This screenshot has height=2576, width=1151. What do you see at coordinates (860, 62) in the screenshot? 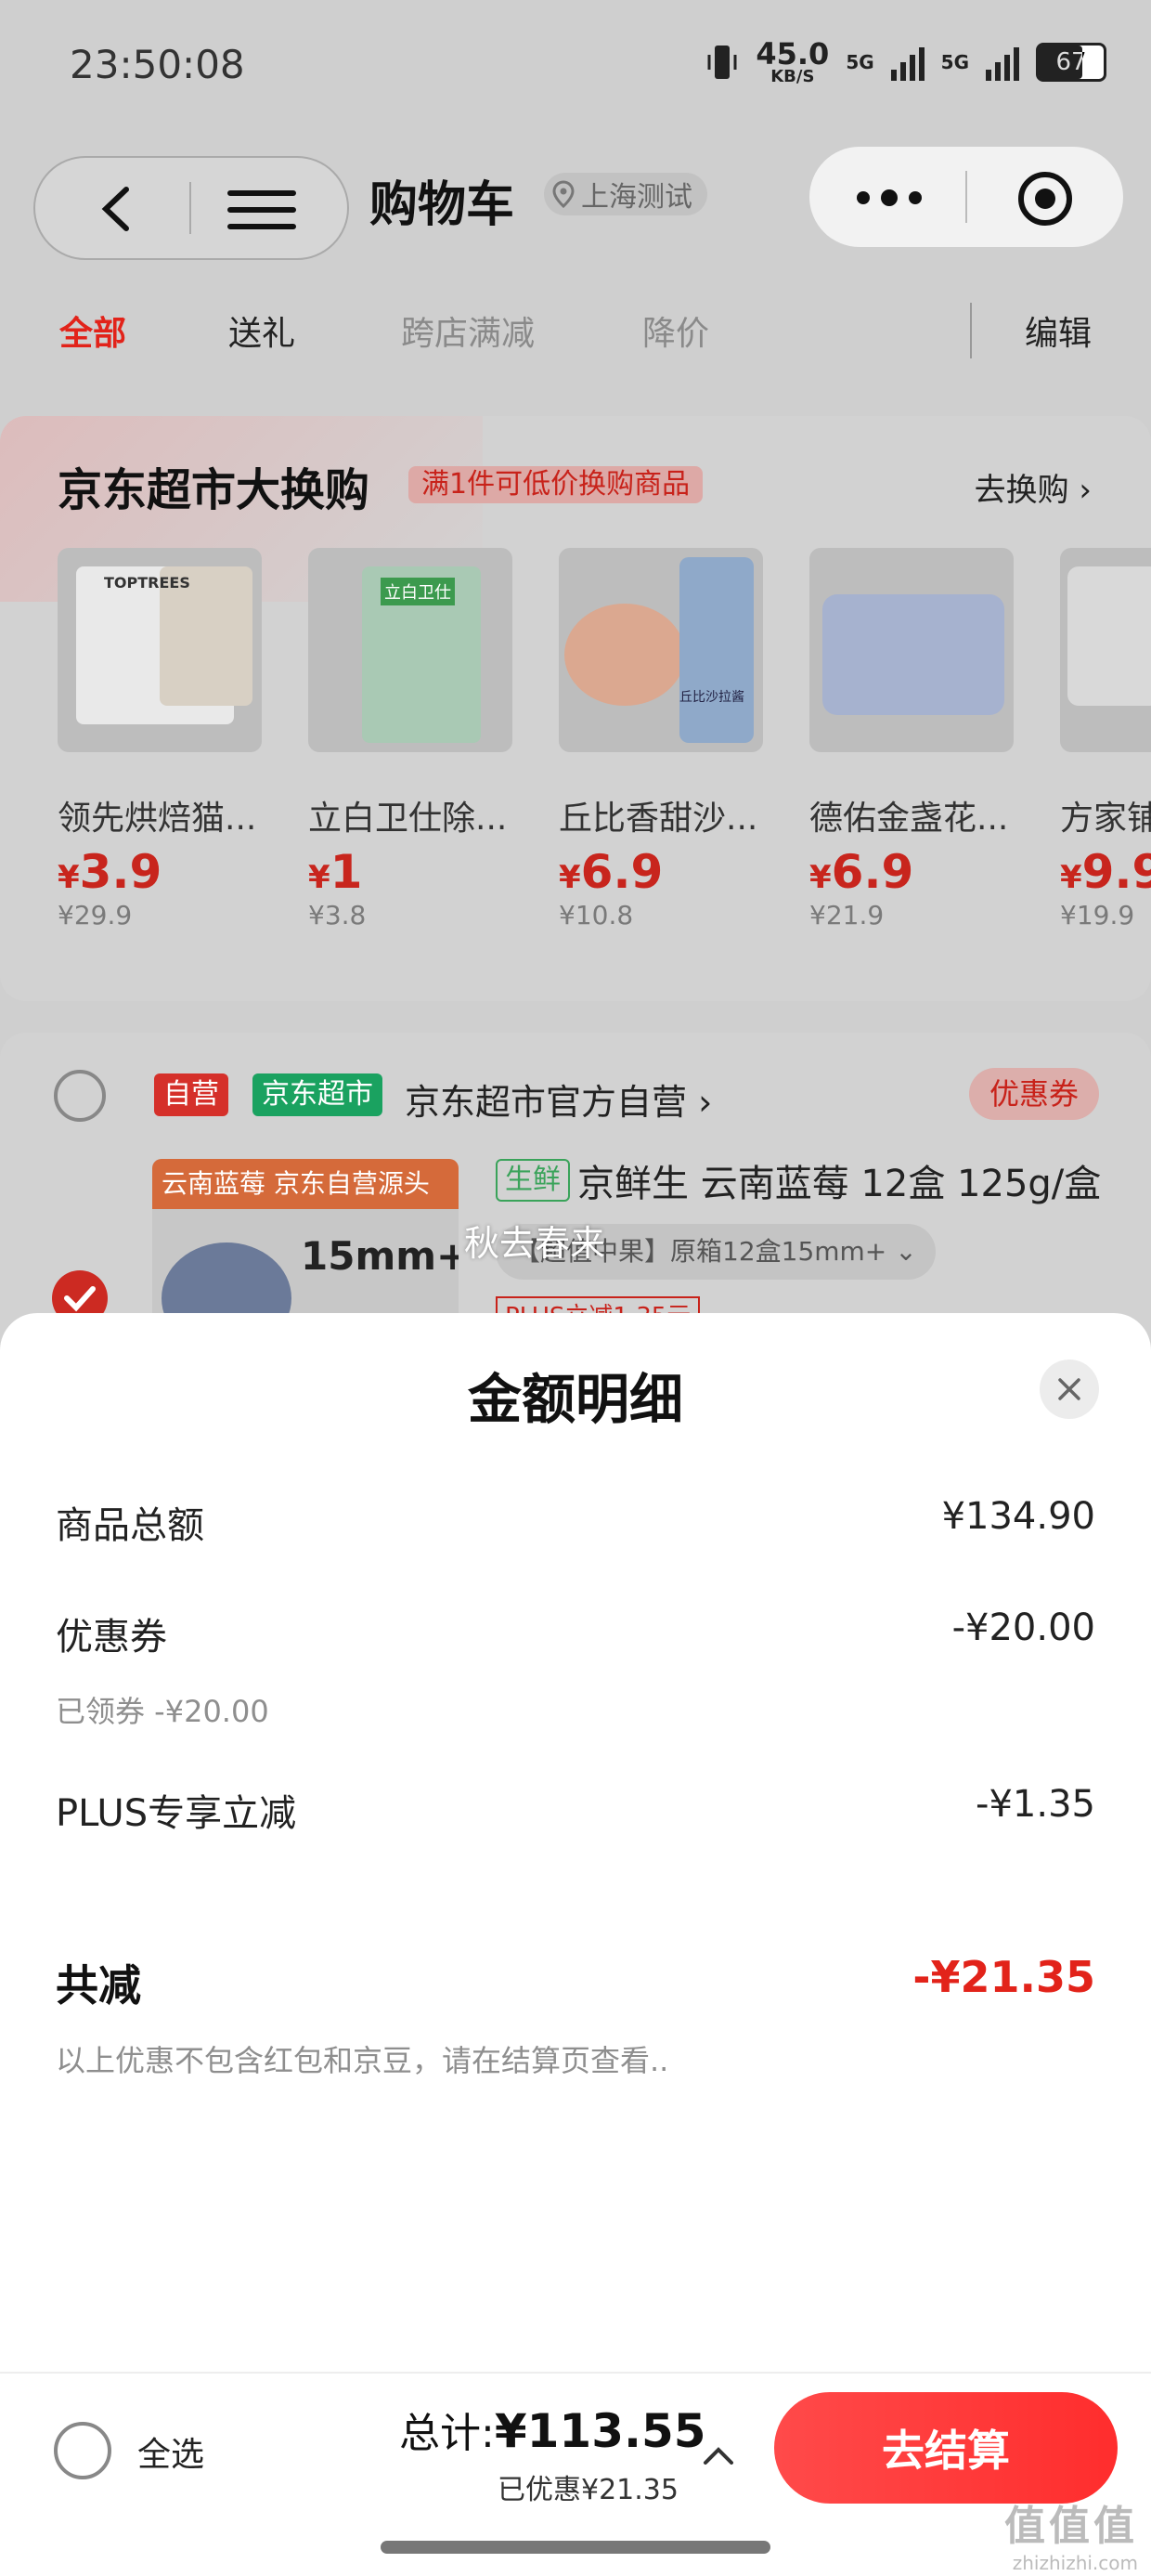
I see `signal-5g-label: 5G` at bounding box center [860, 62].